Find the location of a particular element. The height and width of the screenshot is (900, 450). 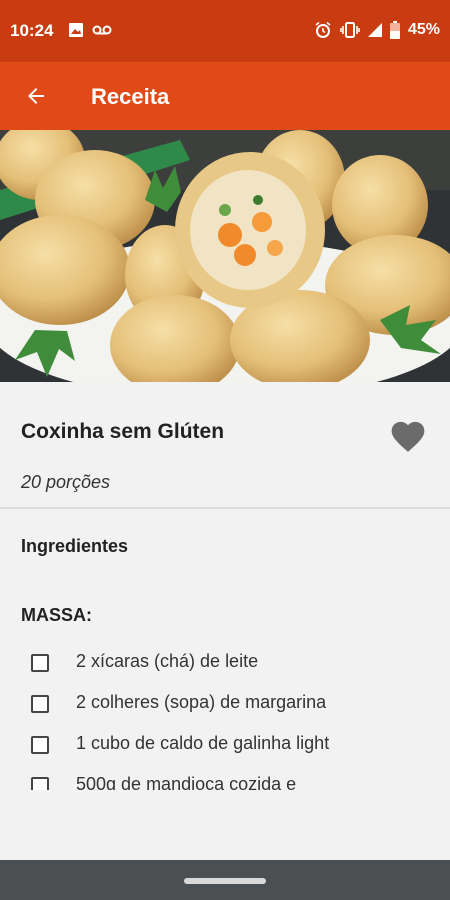

ingredient-item: 2 colheres (sopa) de margarina is located at coordinates (225, 705).